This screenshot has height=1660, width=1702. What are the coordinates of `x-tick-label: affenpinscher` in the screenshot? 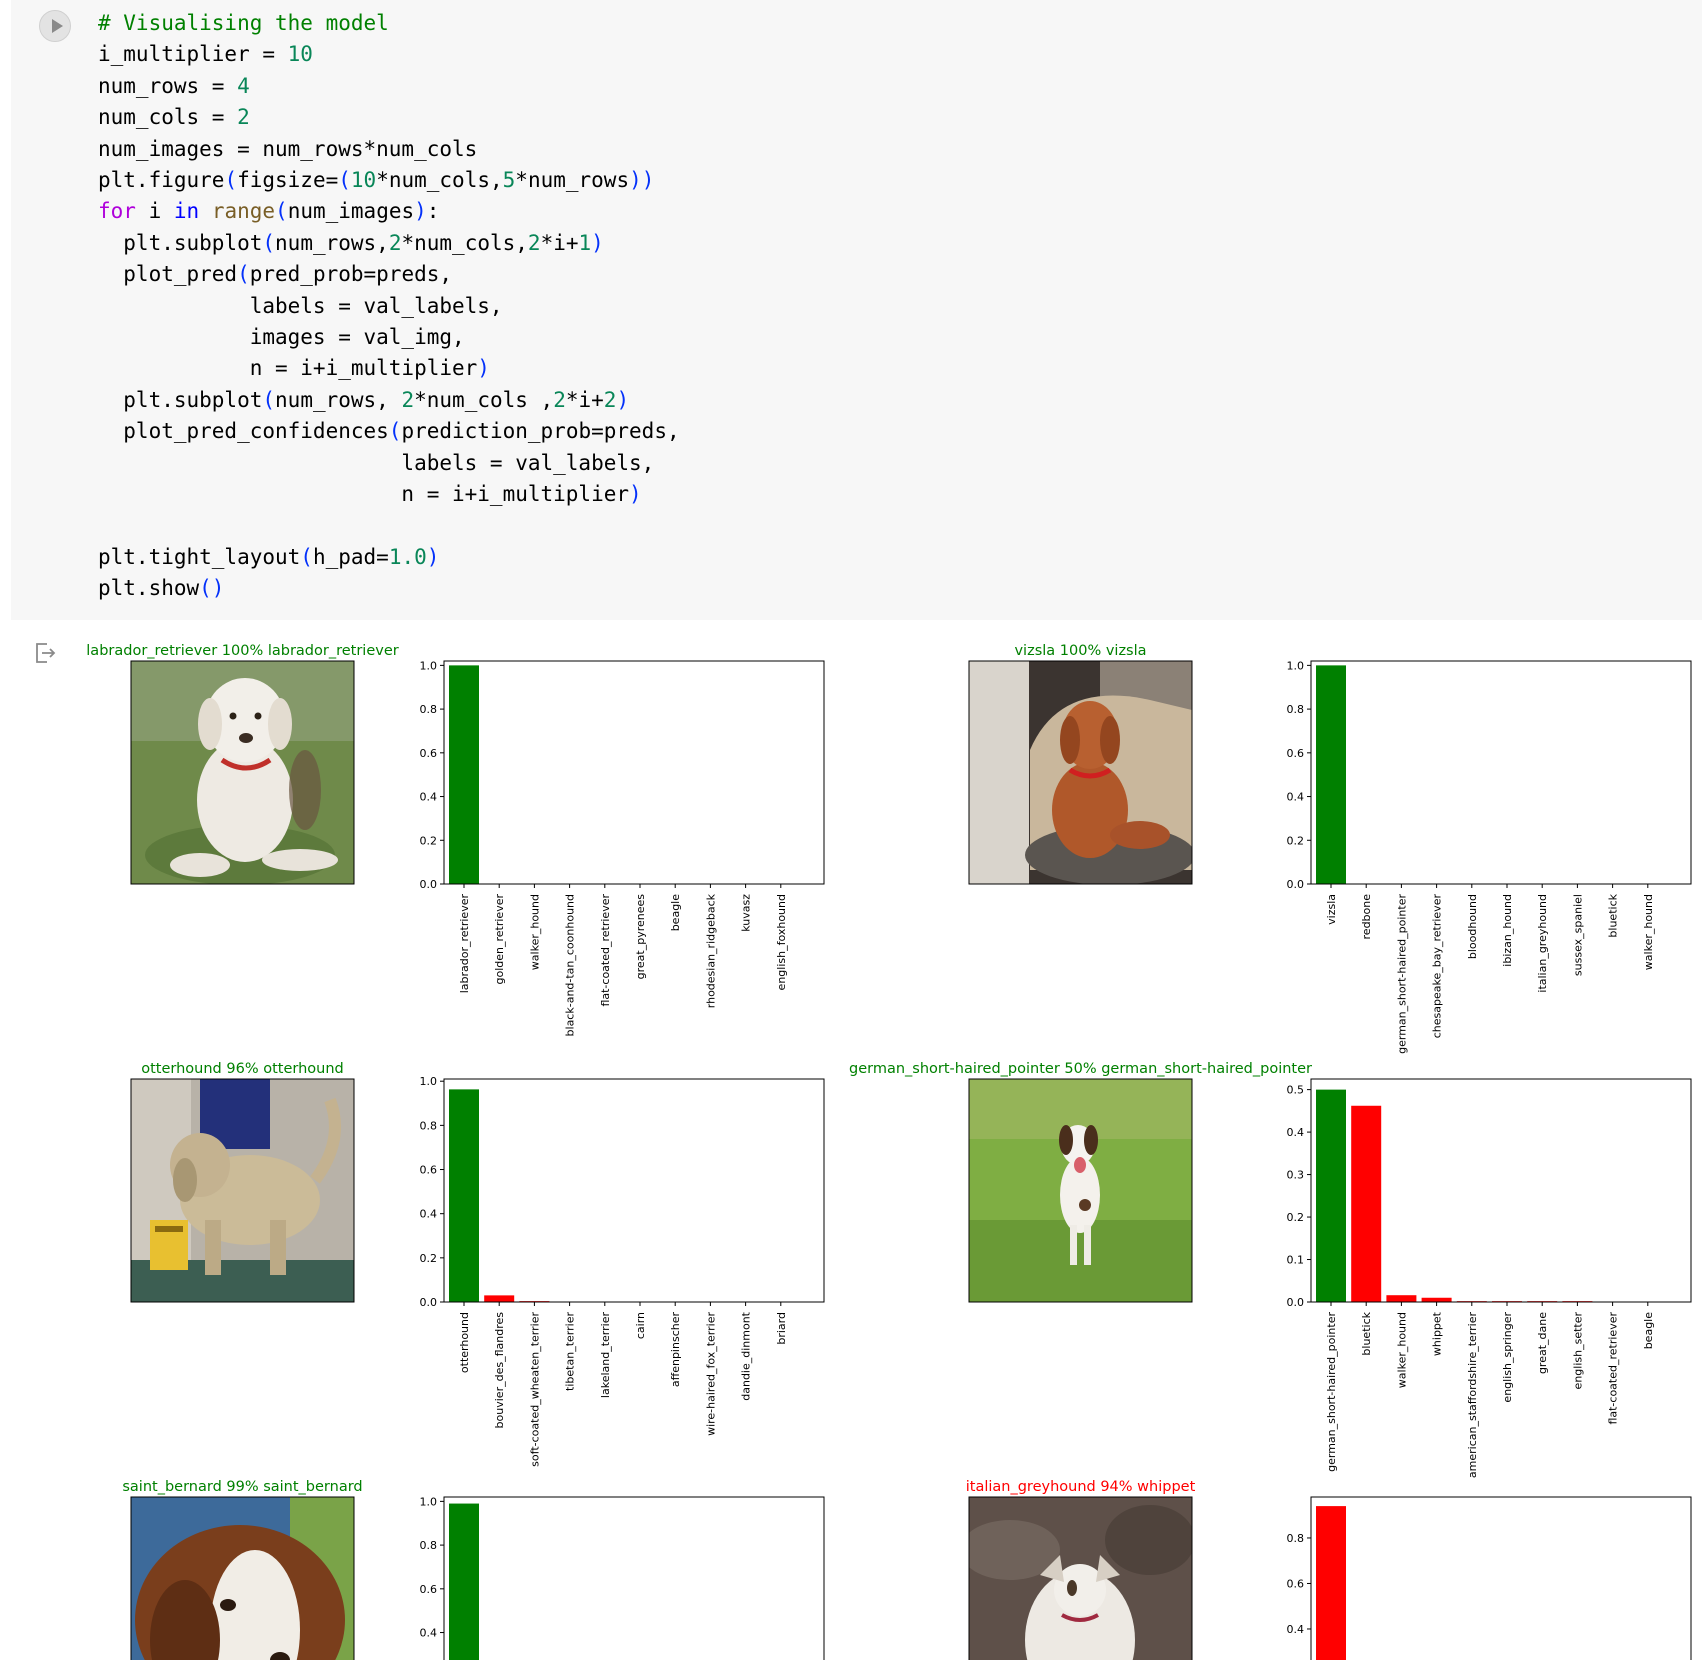 It's located at (675, 1350).